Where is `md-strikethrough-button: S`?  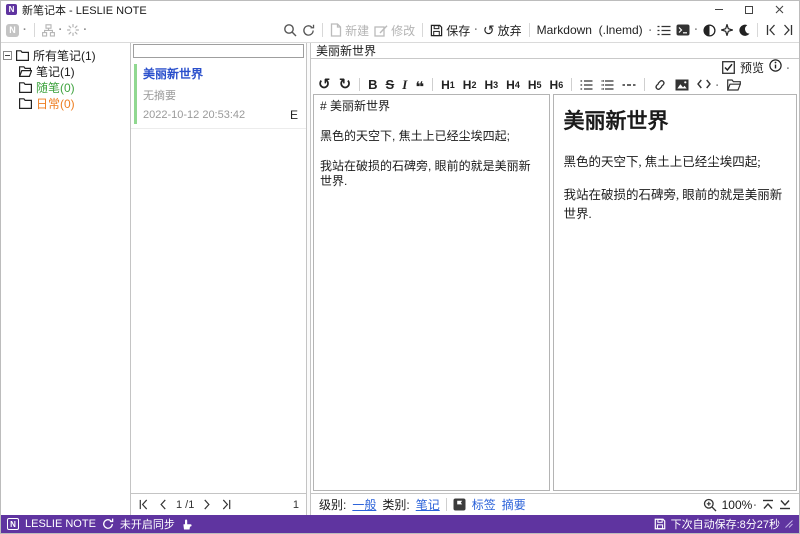 md-strikethrough-button: S is located at coordinates (390, 84).